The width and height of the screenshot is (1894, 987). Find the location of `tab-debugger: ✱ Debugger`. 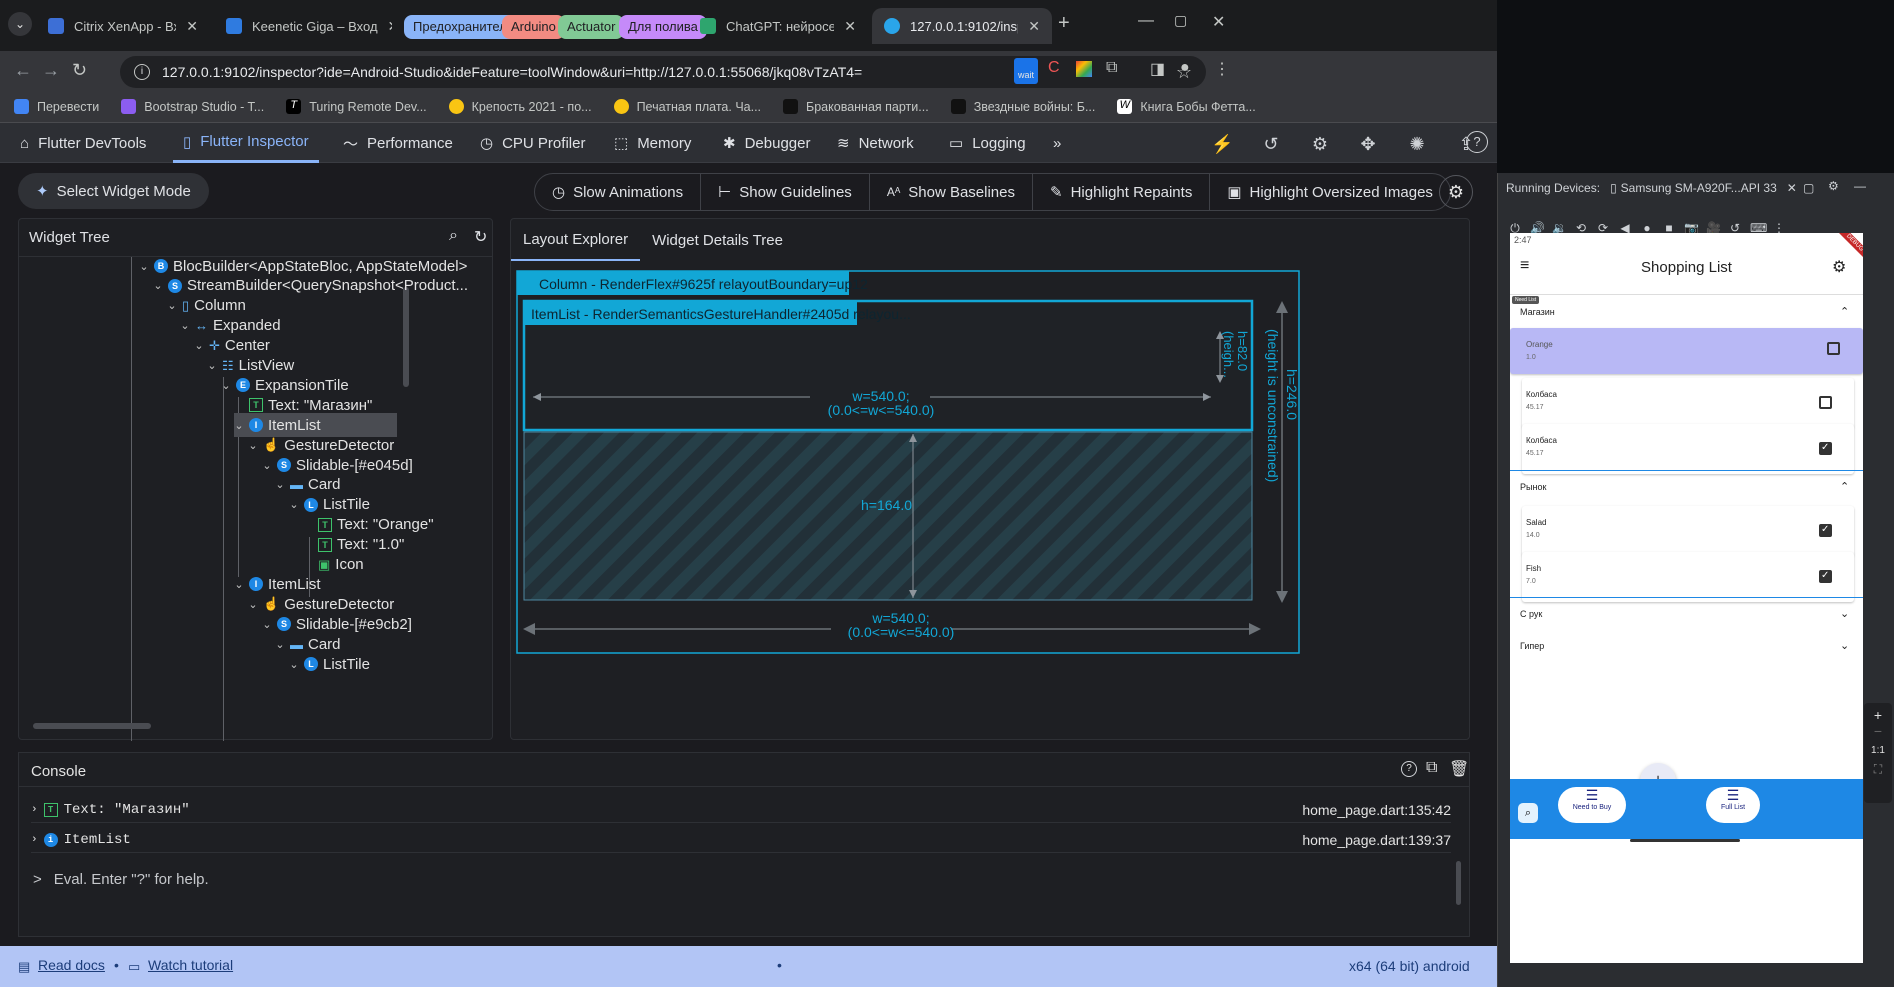

tab-debugger: ✱ Debugger is located at coordinates (766, 143).